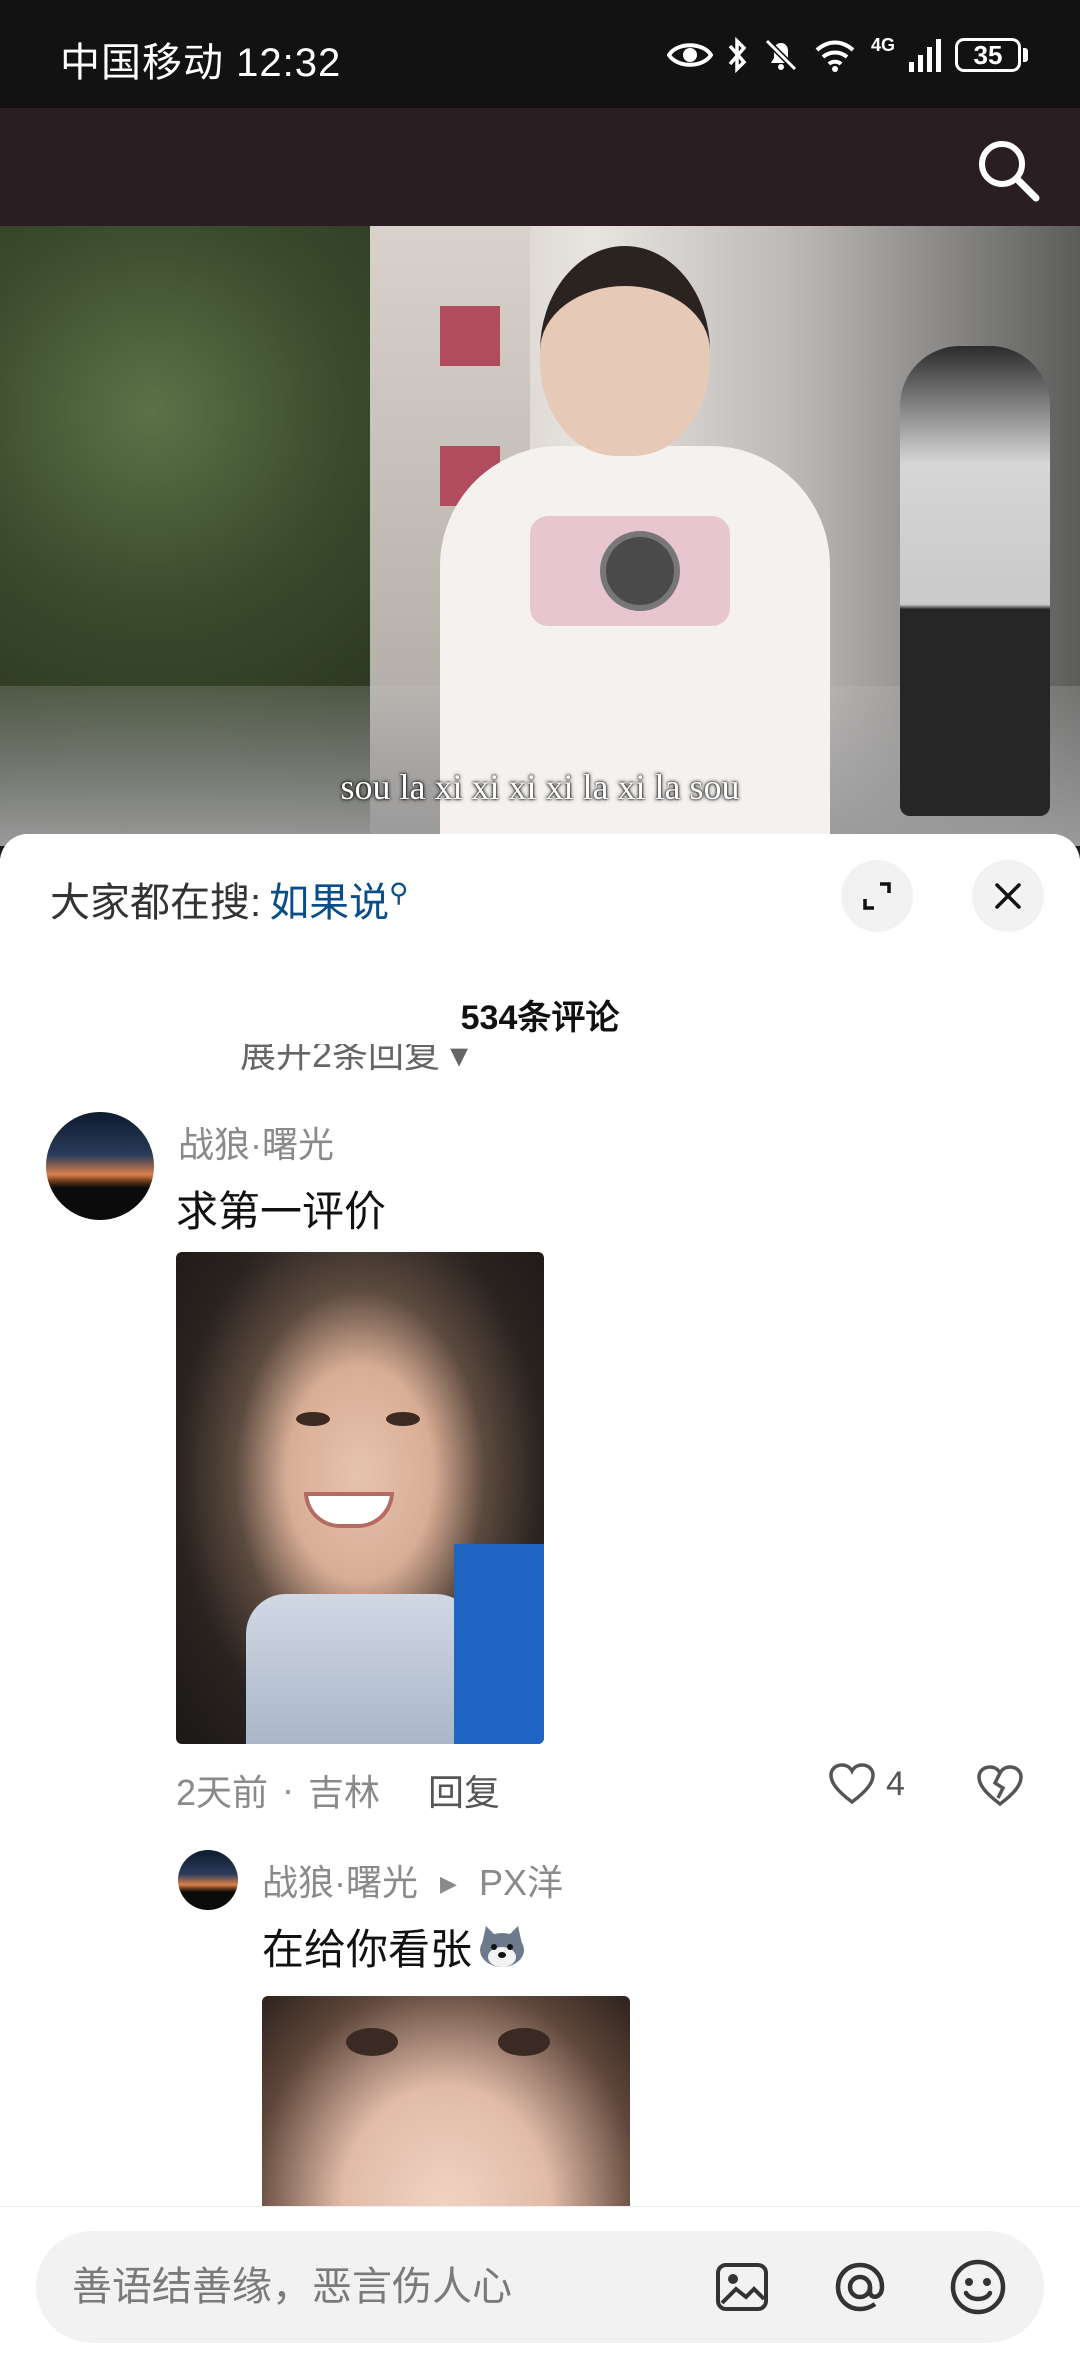  I want to click on small-search-icon: ⚲, so click(399, 892).